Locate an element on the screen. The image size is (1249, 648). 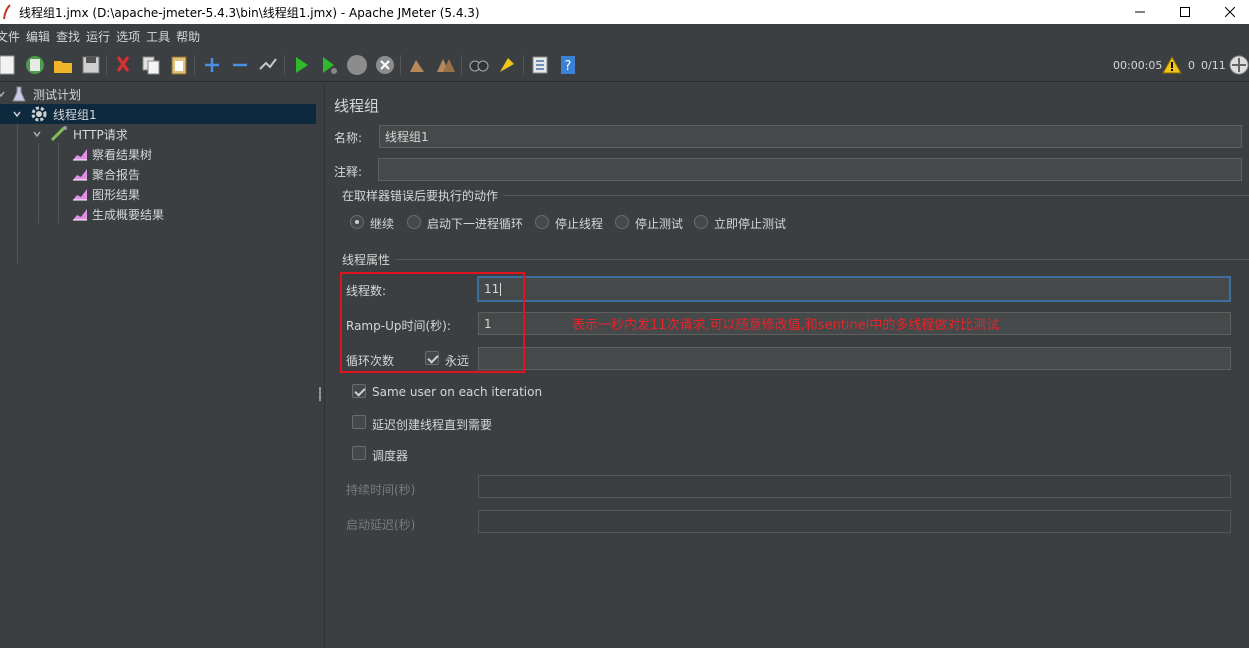
scheduler-checkbox is located at coordinates (359, 453).